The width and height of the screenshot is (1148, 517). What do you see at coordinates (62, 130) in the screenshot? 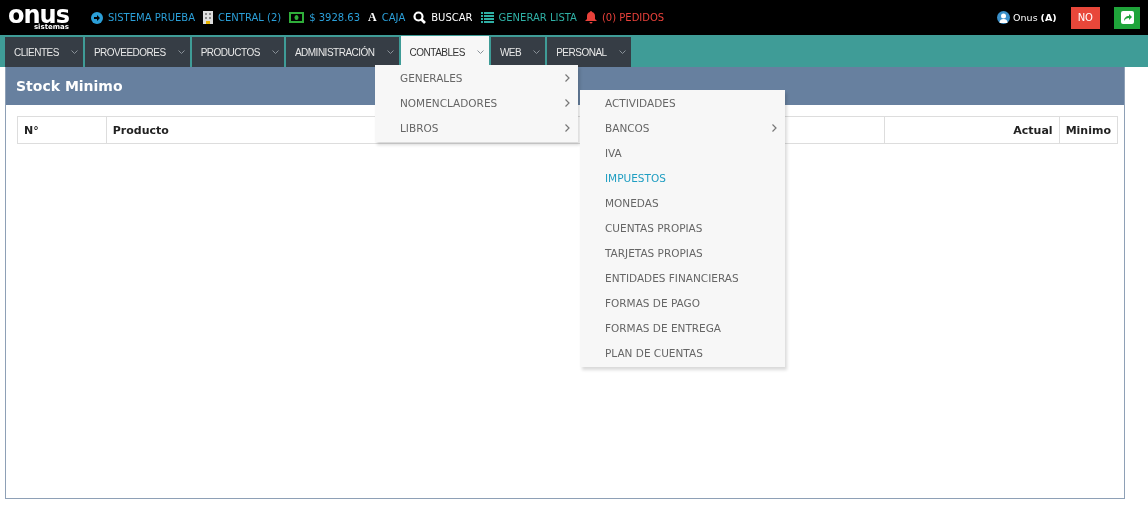
I see `column-header: N°` at bounding box center [62, 130].